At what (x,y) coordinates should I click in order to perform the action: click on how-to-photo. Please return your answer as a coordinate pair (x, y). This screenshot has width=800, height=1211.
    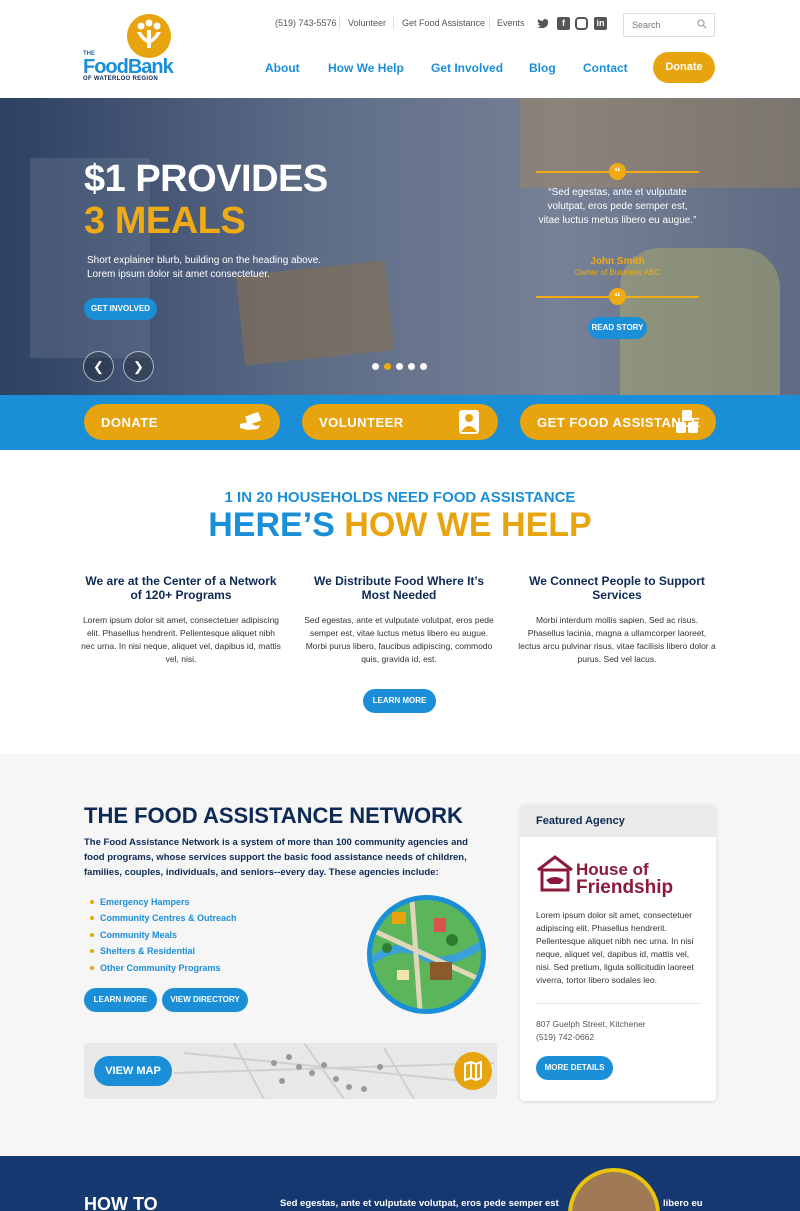
    Looking at the image, I should click on (614, 1189).